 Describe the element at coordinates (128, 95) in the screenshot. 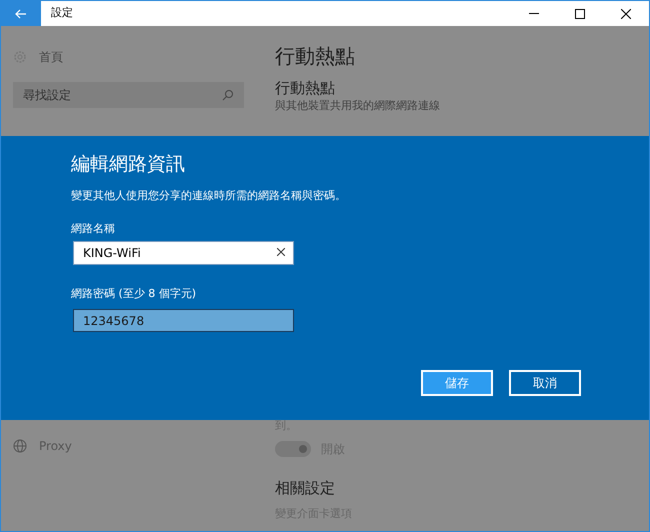

I see `search-field: 尋找設定` at that location.